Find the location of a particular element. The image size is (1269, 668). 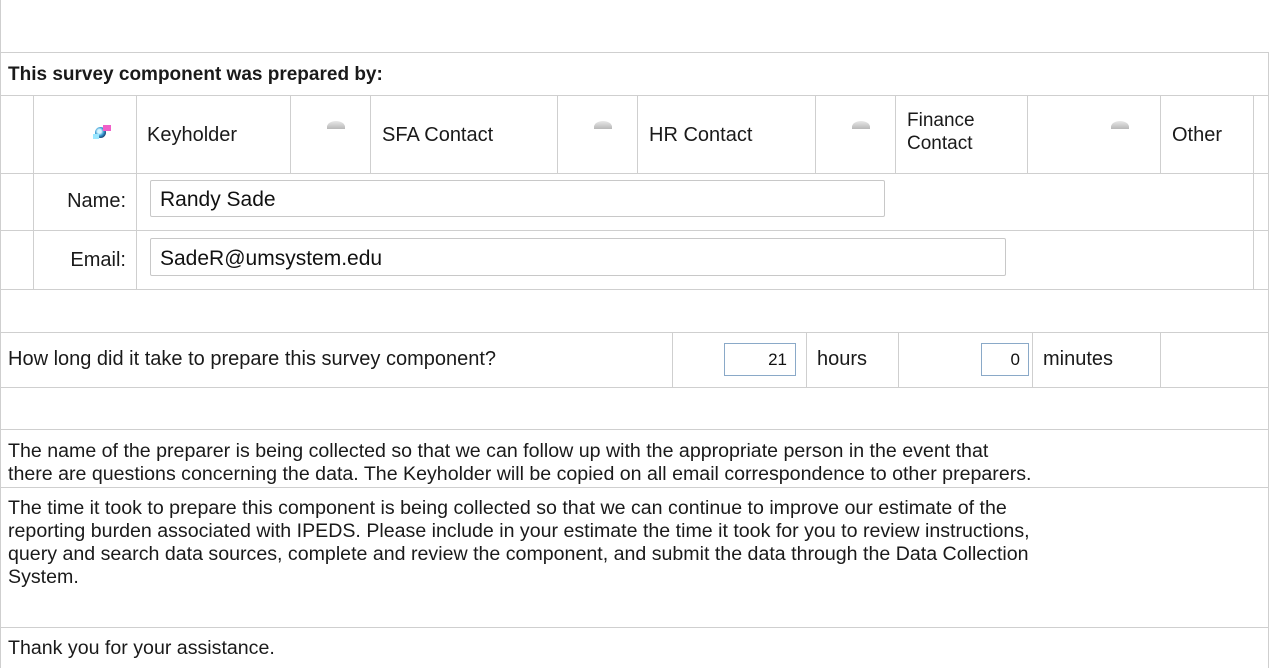

name-input is located at coordinates (517, 198).